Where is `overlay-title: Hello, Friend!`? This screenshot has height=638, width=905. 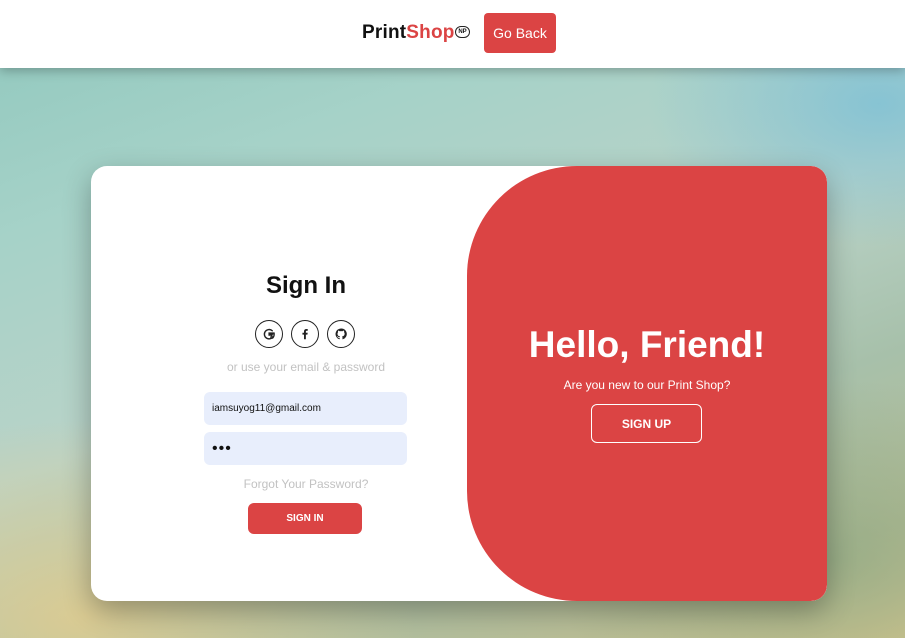 overlay-title: Hello, Friend! is located at coordinates (647, 344).